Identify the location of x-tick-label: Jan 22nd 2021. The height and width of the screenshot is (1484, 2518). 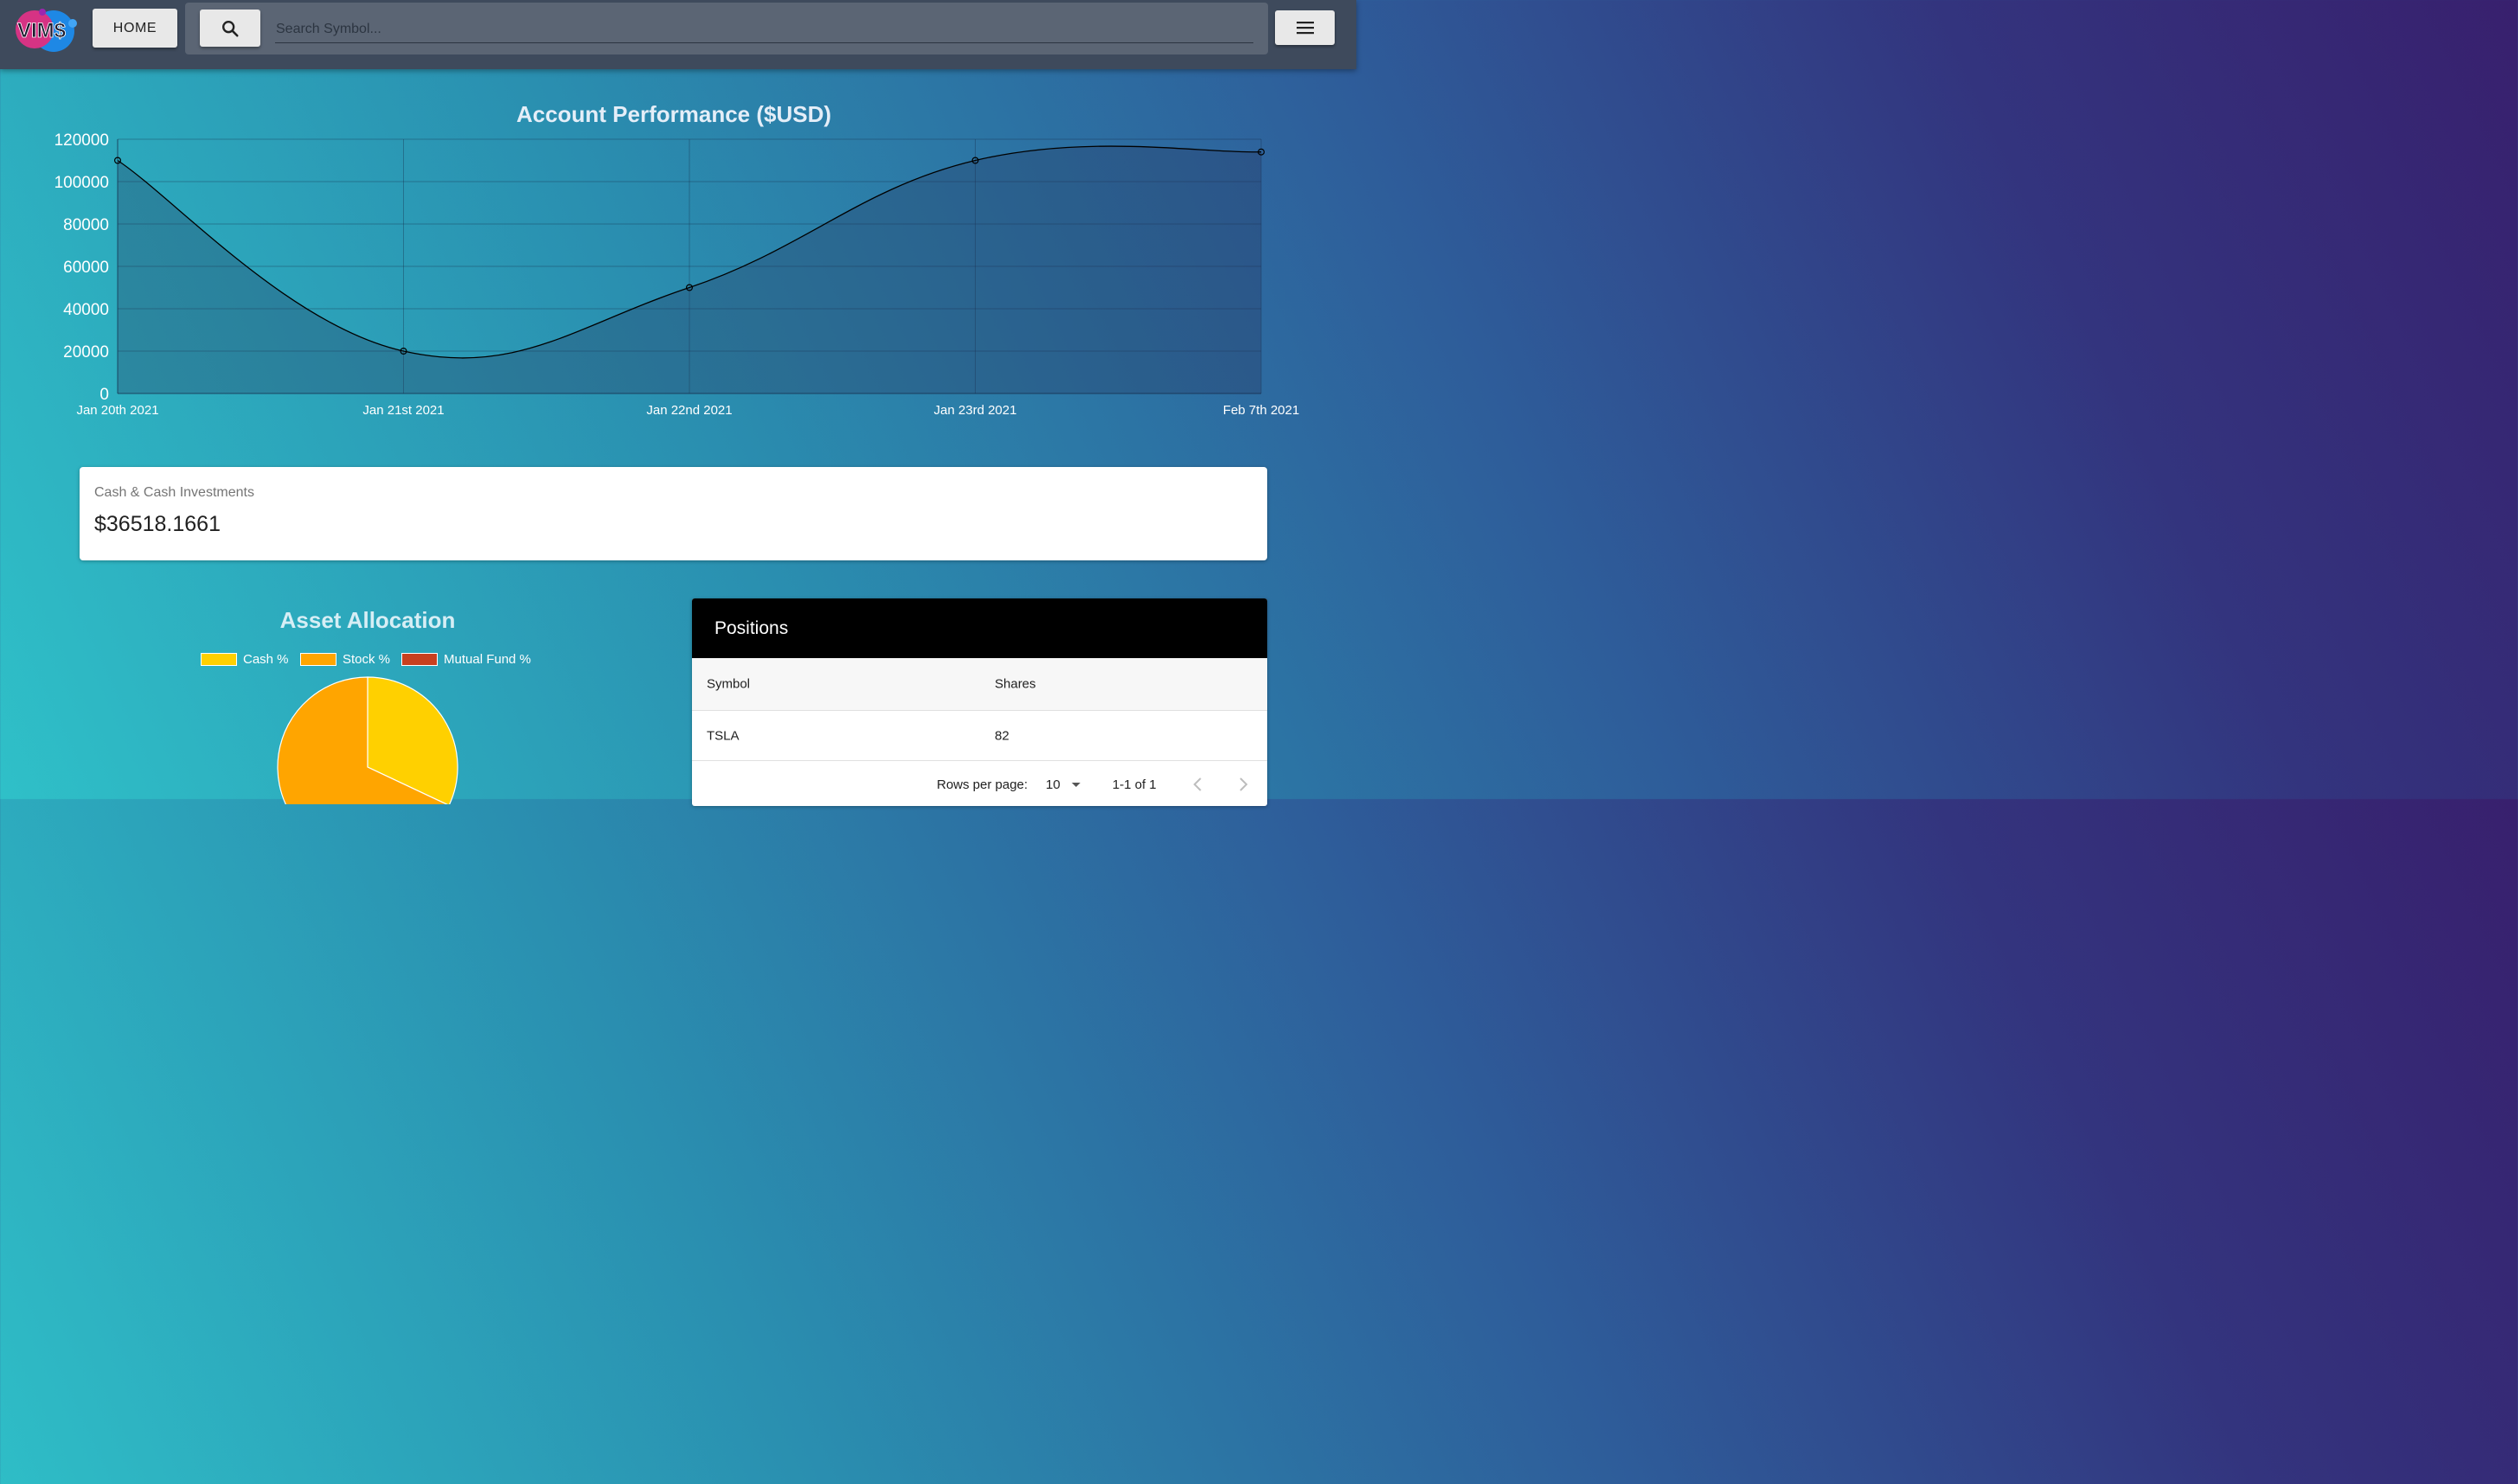
(689, 411).